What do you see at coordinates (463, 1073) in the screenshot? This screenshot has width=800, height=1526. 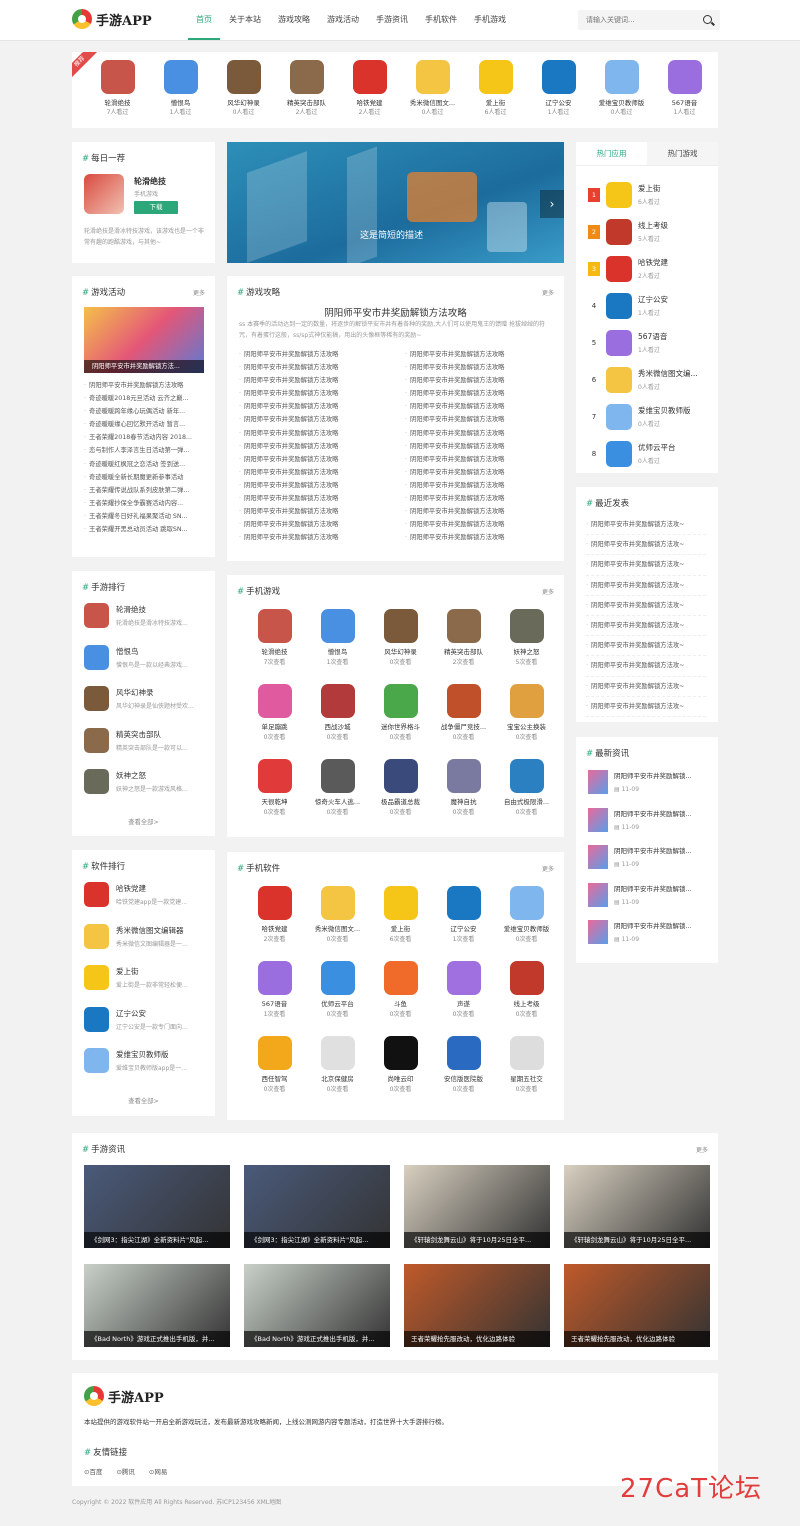 I see `grid-item: 安信版医院版 0次查看` at bounding box center [463, 1073].